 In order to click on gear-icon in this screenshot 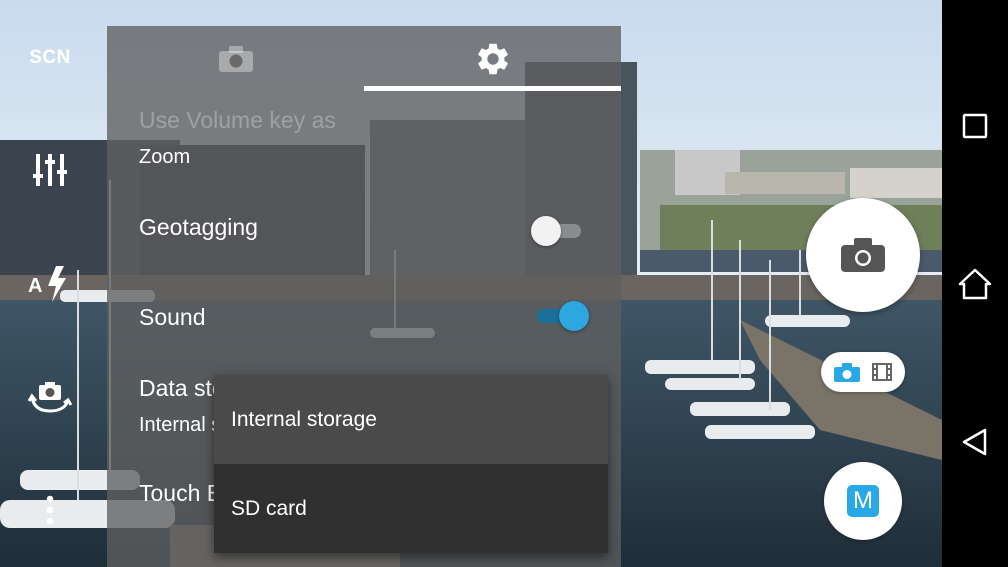, I will do `click(492, 59)`.